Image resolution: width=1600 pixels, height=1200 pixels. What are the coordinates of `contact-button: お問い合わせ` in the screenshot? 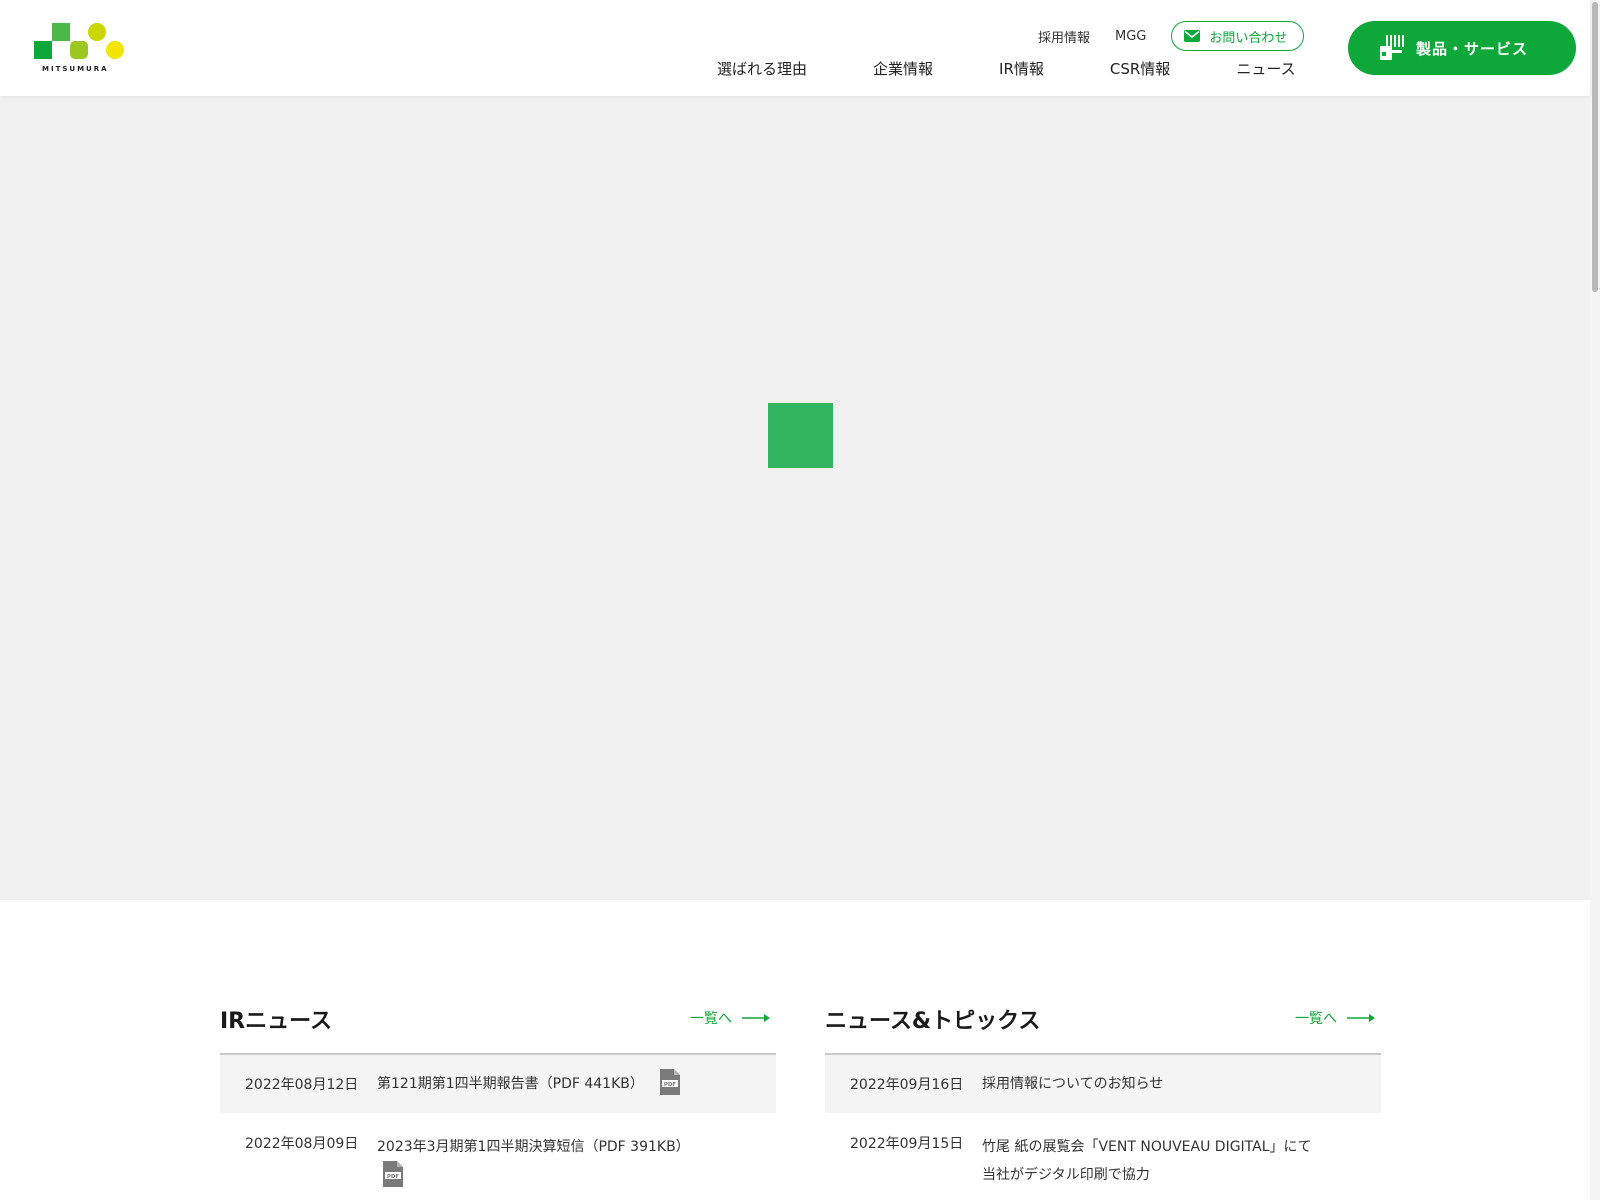 It's located at (1238, 36).